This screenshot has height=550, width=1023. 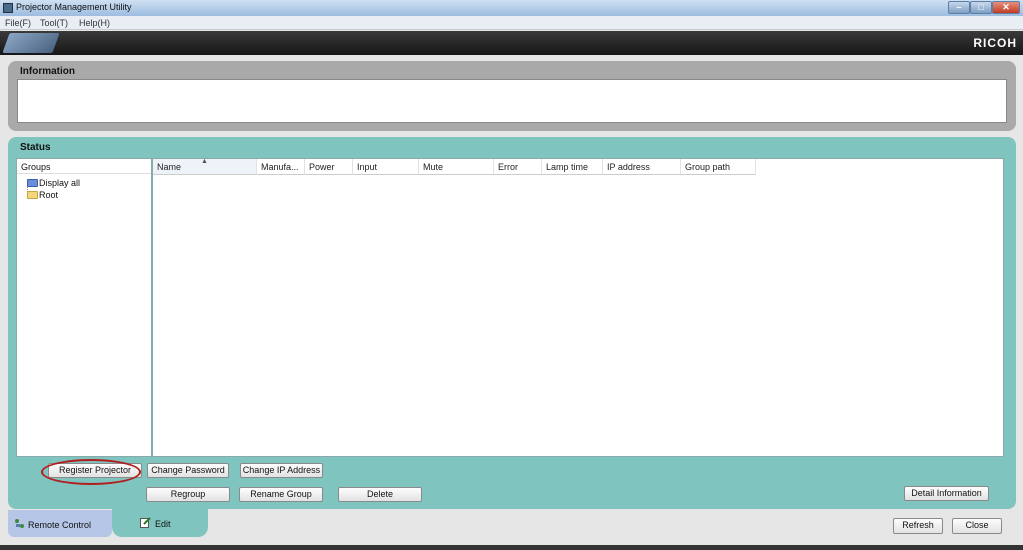 What do you see at coordinates (511, 547) in the screenshot?
I see `taskbar-edge` at bounding box center [511, 547].